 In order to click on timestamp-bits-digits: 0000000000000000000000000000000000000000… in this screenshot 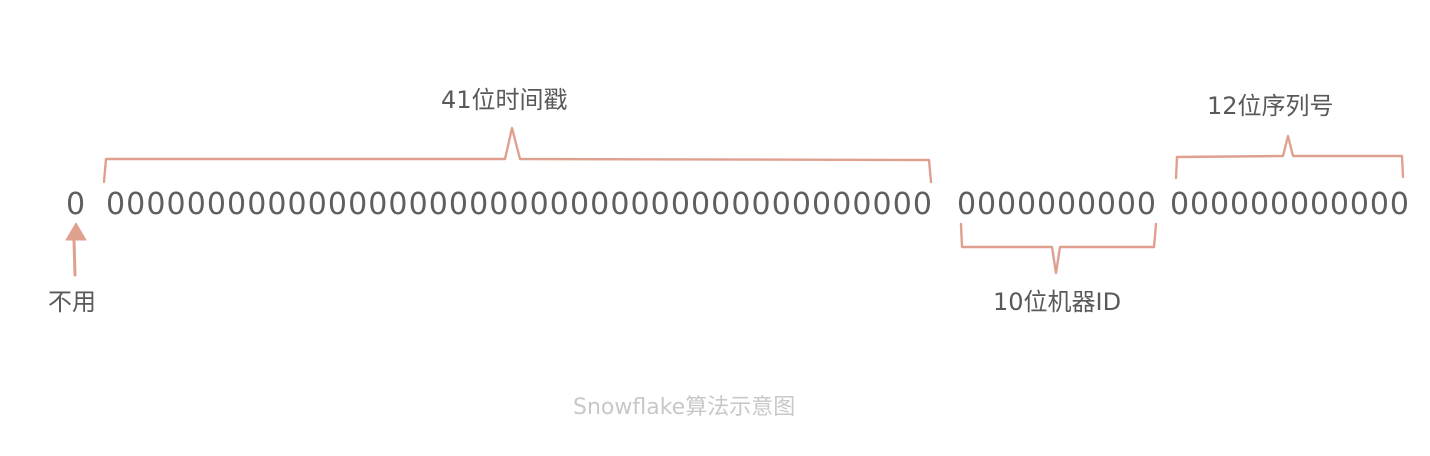, I will do `click(519, 204)`.